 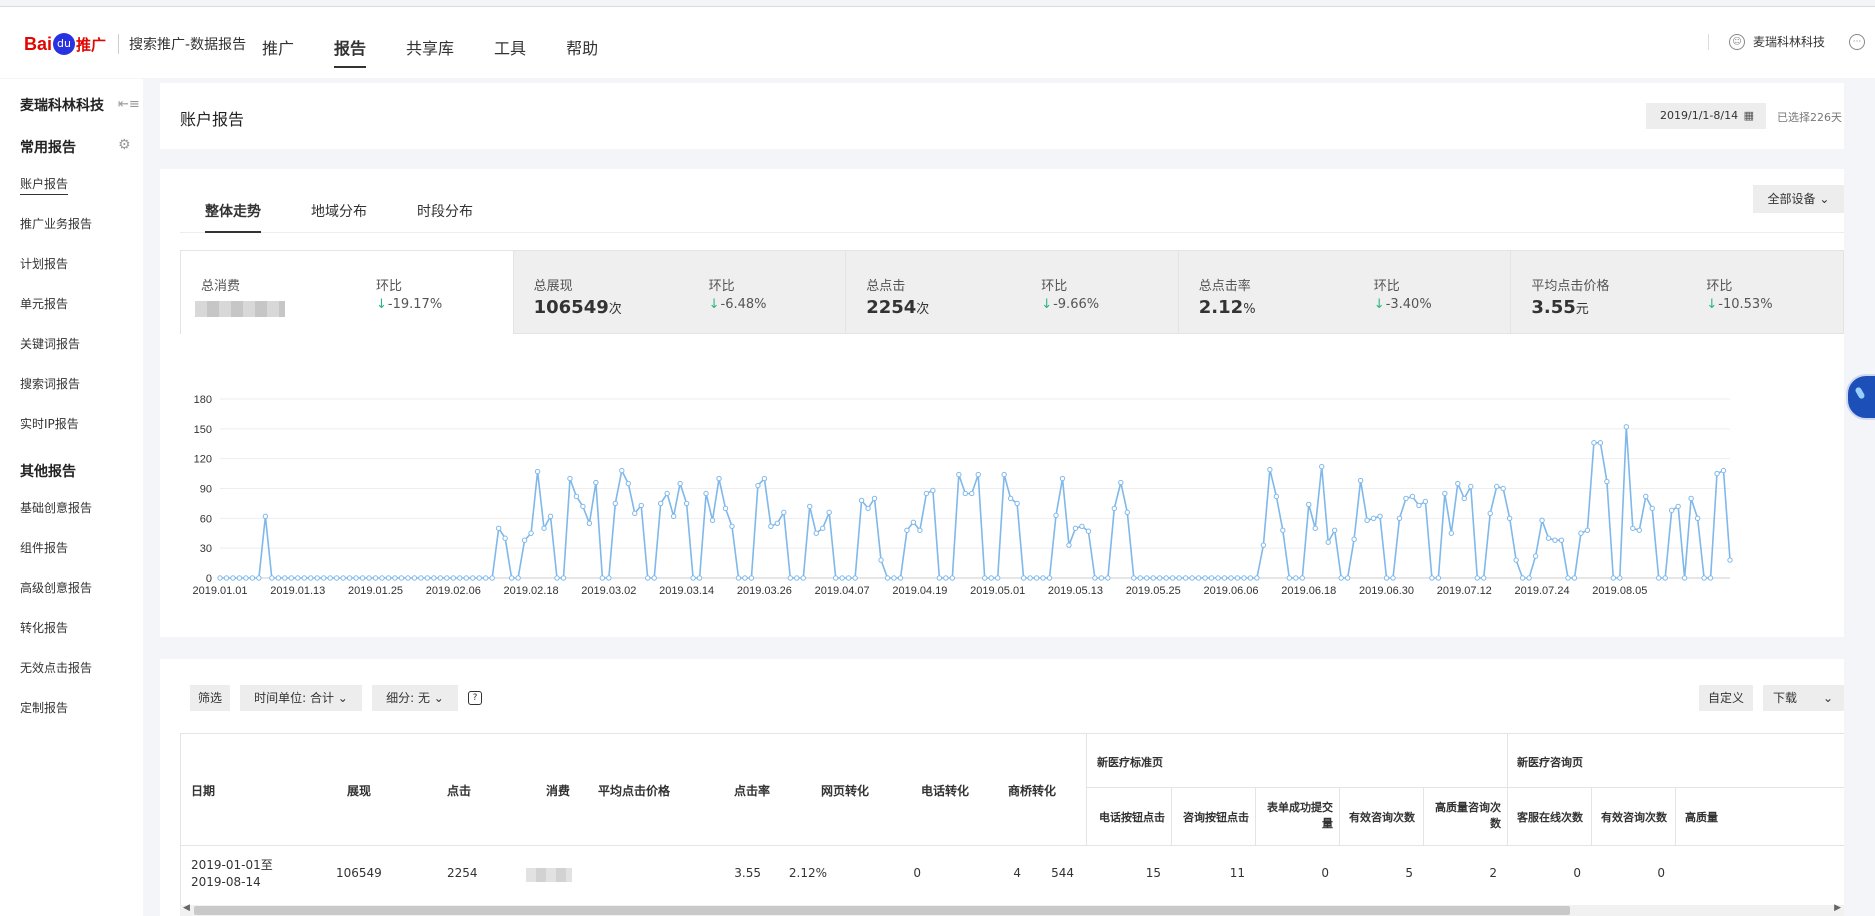 What do you see at coordinates (1706, 116) in the screenshot?
I see `date-range-picker: 2019/1/1-8/14 ▦` at bounding box center [1706, 116].